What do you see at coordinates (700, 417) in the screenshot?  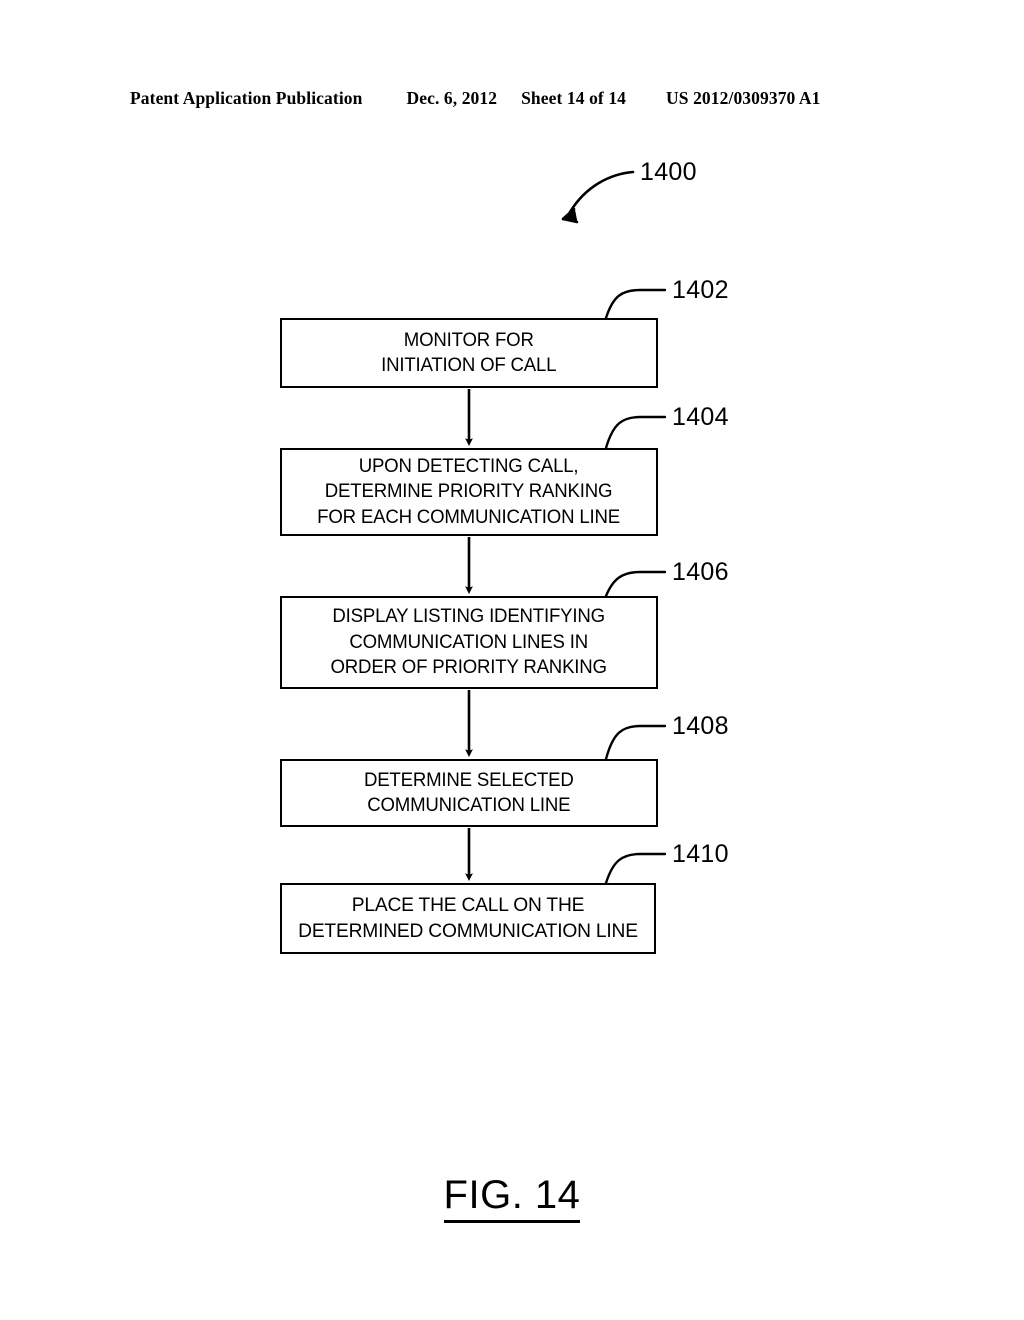 I see `reference-numeral-1404: 1404` at bounding box center [700, 417].